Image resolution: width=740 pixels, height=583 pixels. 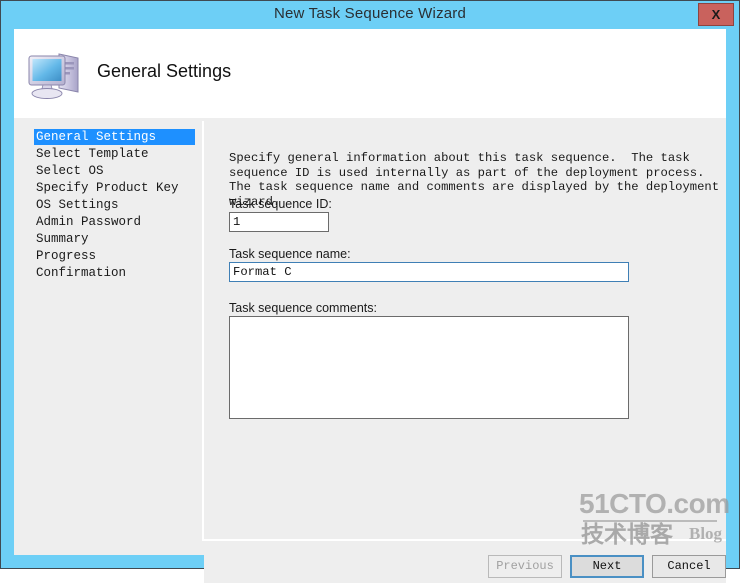 What do you see at coordinates (303, 308) in the screenshot?
I see `task-sequence-comments-label: Task sequence comments:` at bounding box center [303, 308].